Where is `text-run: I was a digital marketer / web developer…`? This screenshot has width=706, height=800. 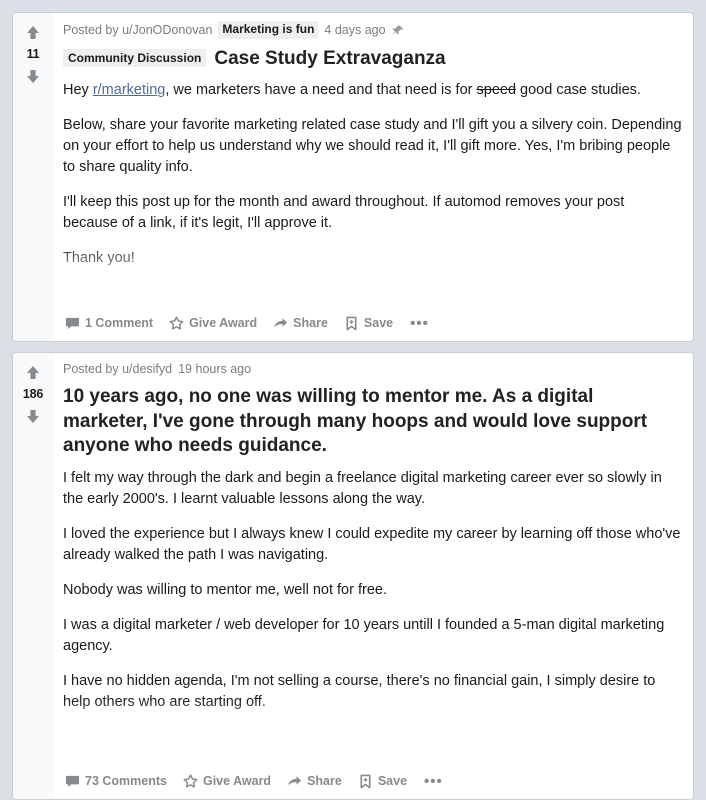 text-run: I was a digital marketer / web developer… is located at coordinates (364, 636).